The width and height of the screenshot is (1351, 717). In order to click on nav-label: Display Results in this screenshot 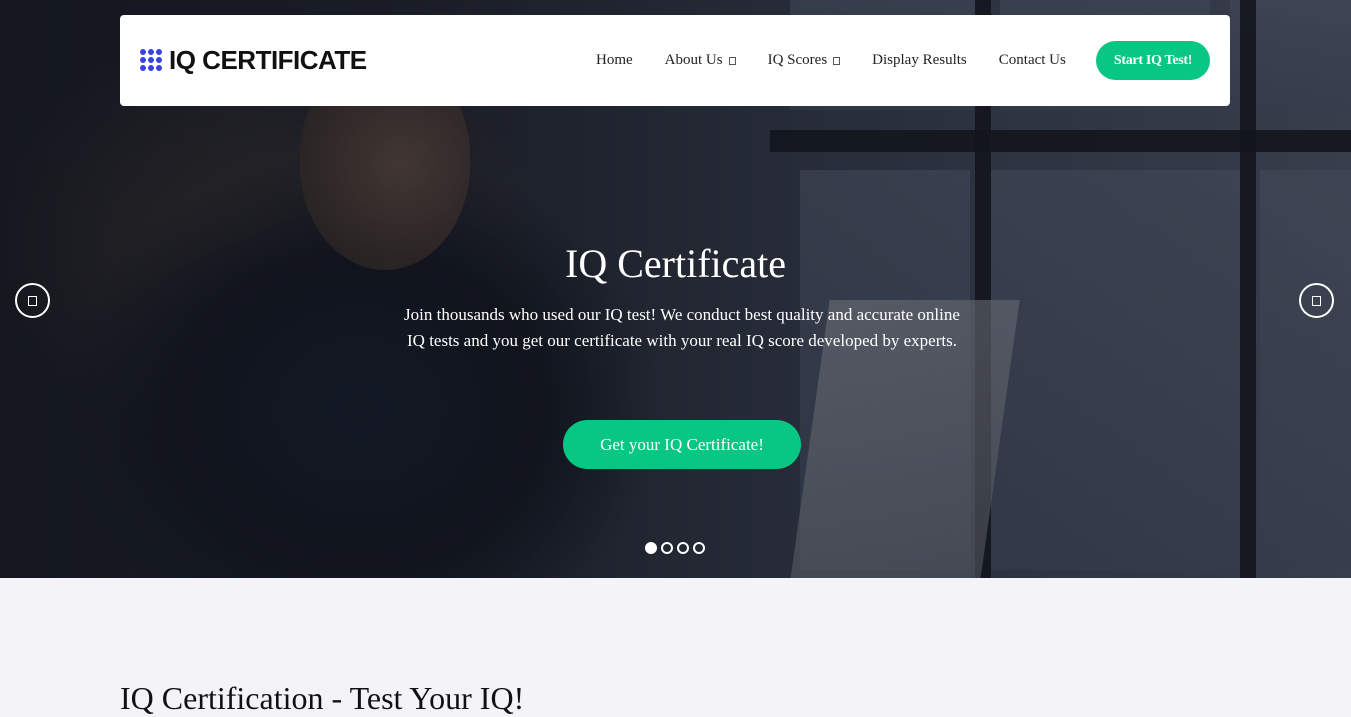, I will do `click(919, 60)`.